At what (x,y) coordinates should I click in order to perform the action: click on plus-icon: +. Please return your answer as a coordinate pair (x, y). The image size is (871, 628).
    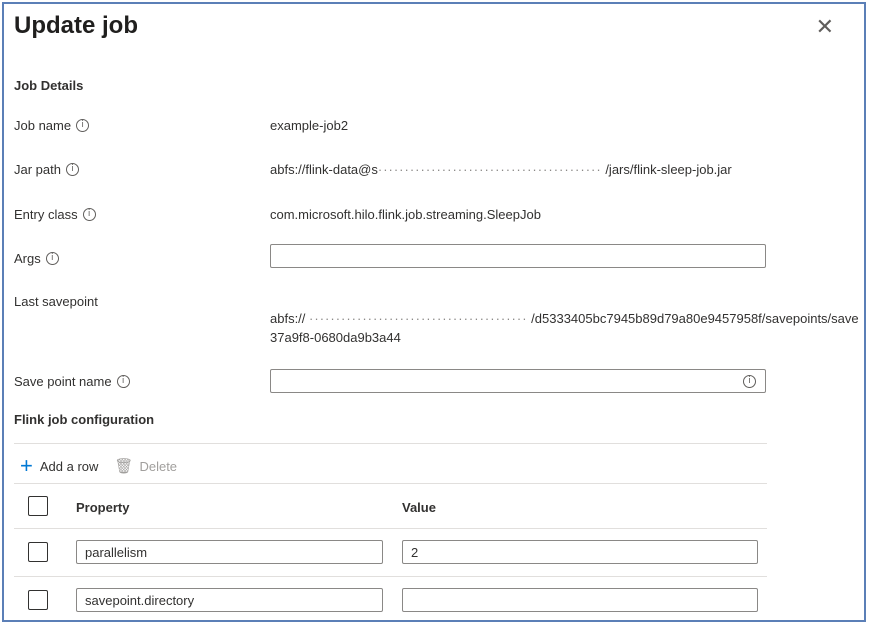
    Looking at the image, I should click on (26, 466).